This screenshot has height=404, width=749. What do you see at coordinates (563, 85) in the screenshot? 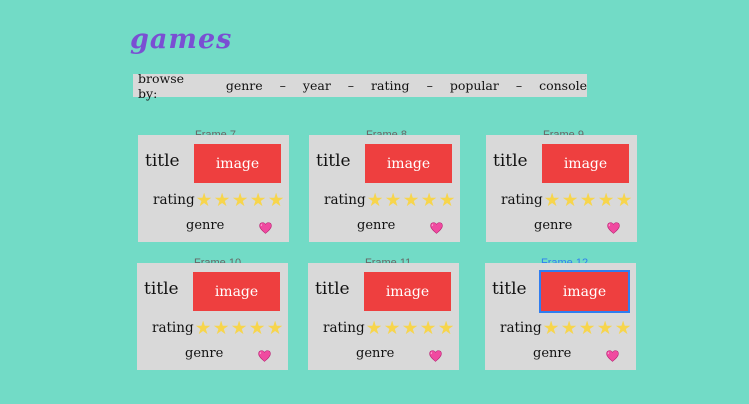
I see `browse-console-link: console` at bounding box center [563, 85].